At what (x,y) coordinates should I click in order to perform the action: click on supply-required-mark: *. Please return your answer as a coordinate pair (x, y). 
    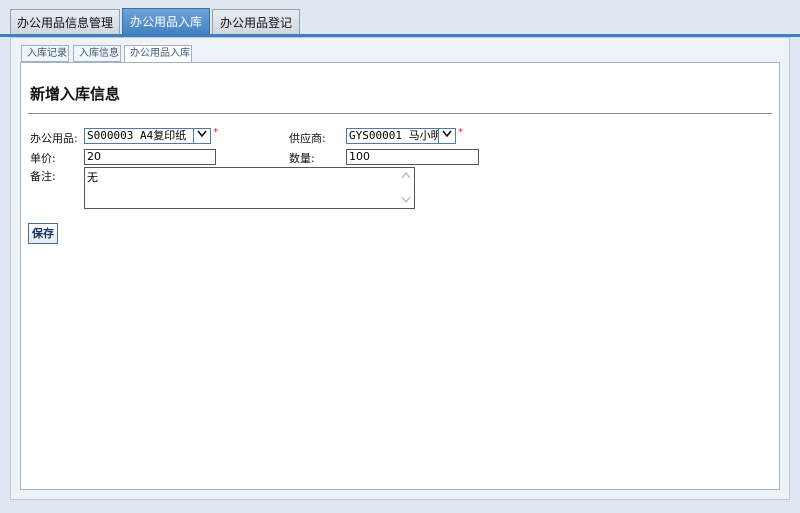
    Looking at the image, I should click on (215, 132).